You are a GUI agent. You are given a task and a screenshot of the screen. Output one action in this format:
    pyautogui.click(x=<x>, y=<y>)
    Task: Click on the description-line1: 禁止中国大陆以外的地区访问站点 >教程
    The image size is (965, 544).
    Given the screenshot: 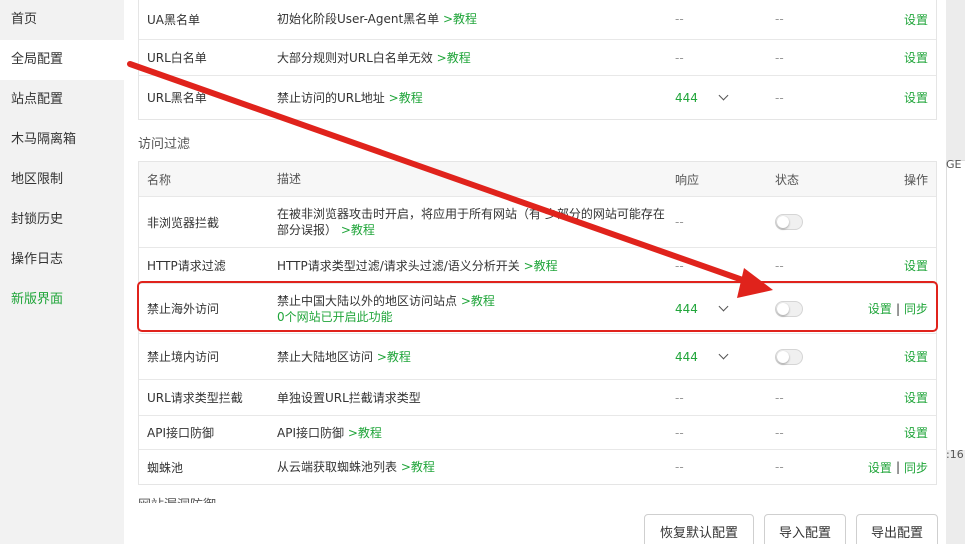 What is the action you would take?
    pyautogui.click(x=386, y=301)
    